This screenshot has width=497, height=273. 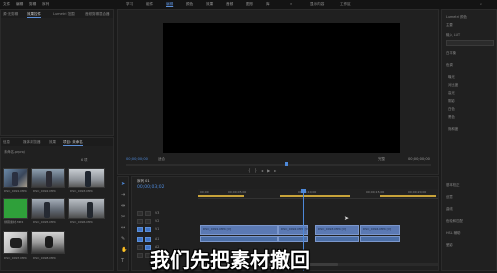 I want to click on blacks-label: 黑色, so click(x=451, y=117).